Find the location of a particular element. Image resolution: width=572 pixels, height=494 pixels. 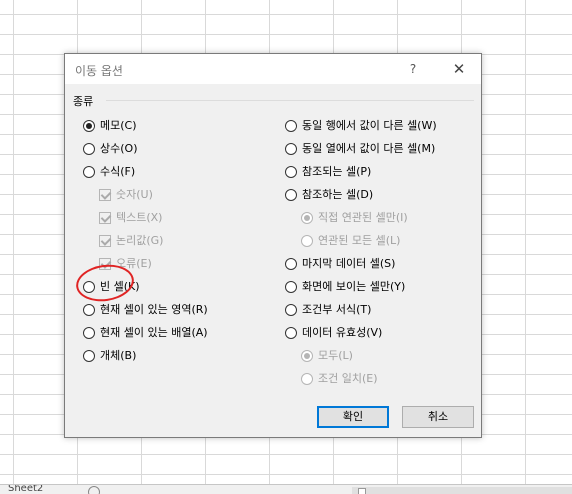

group-divider is located at coordinates (290, 100).